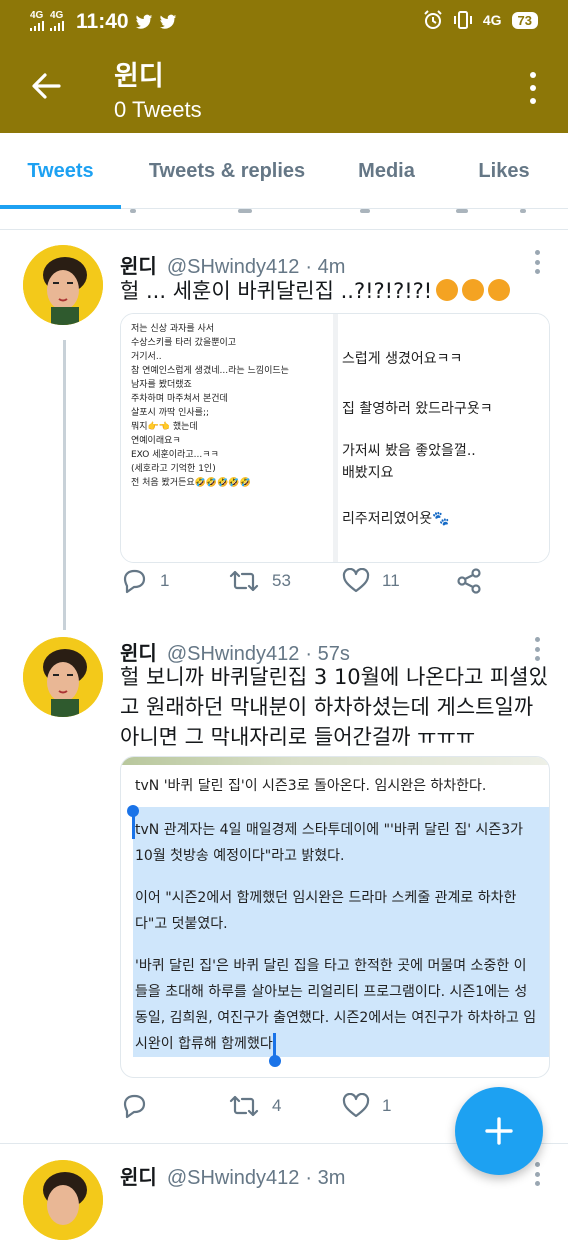 The height and width of the screenshot is (1240, 568). Describe the element at coordinates (138, 1175) in the screenshot. I see `display-name: 윈디` at that location.